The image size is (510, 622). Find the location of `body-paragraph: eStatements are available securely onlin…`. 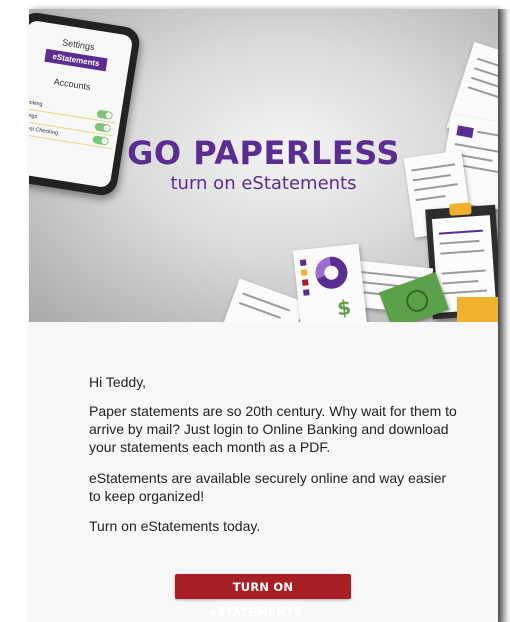

body-paragraph: eStatements are available securely onlin… is located at coordinates (268, 487).